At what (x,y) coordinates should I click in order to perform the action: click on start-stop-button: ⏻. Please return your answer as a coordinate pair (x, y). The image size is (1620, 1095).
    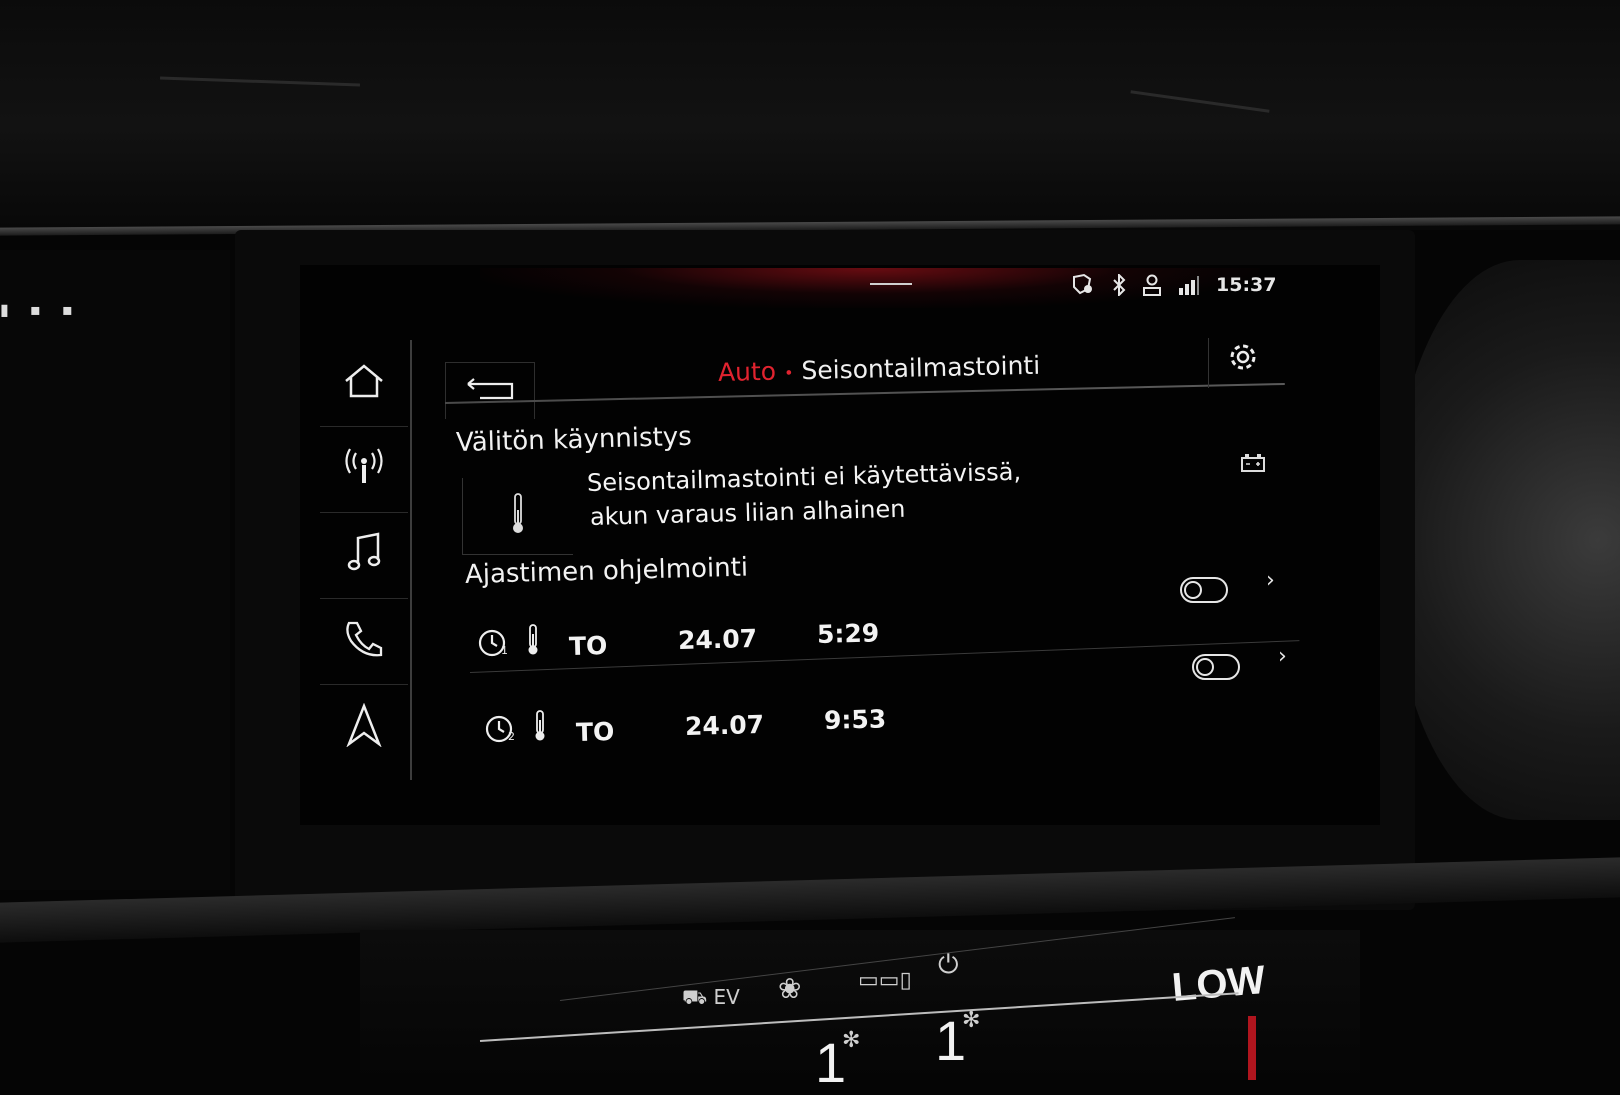
    Looking at the image, I should click on (948, 965).